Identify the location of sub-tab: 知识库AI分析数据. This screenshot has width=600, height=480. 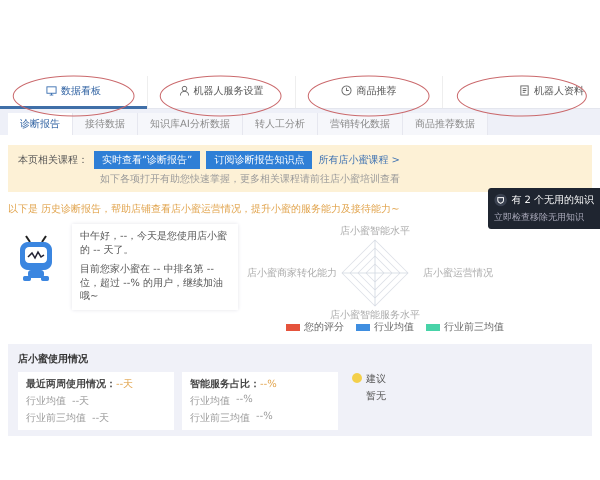
(190, 124).